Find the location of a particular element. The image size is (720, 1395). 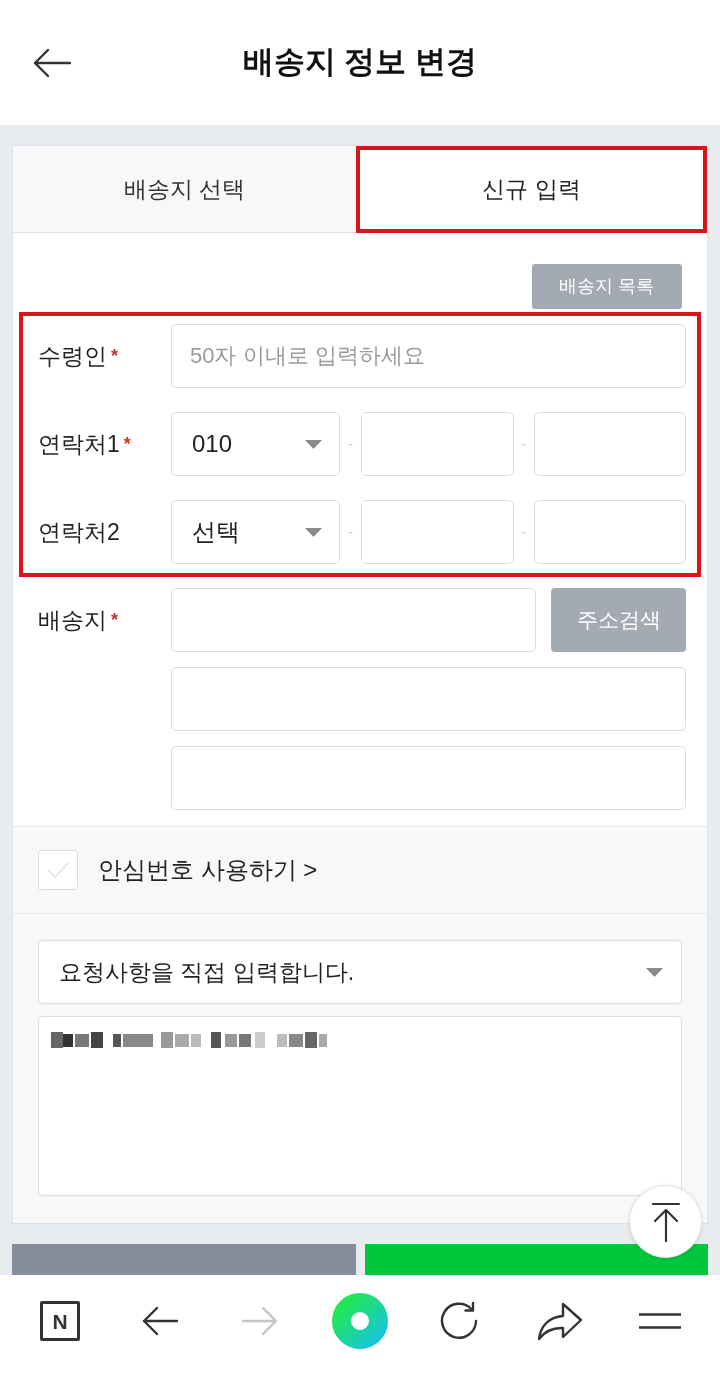

arrow-up-icon is located at coordinates (665, 1221).